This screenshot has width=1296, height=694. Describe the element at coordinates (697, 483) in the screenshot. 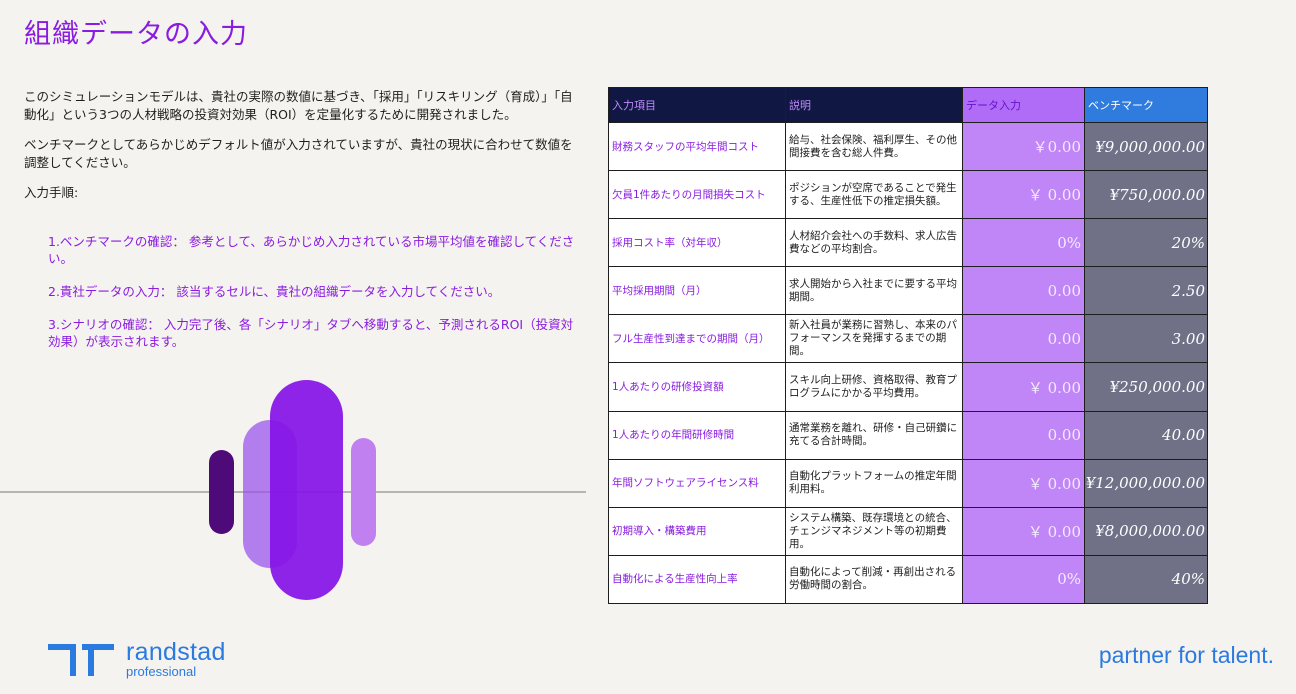

I see `row-item-label: 年間ソフトウェアライセンス料` at that location.